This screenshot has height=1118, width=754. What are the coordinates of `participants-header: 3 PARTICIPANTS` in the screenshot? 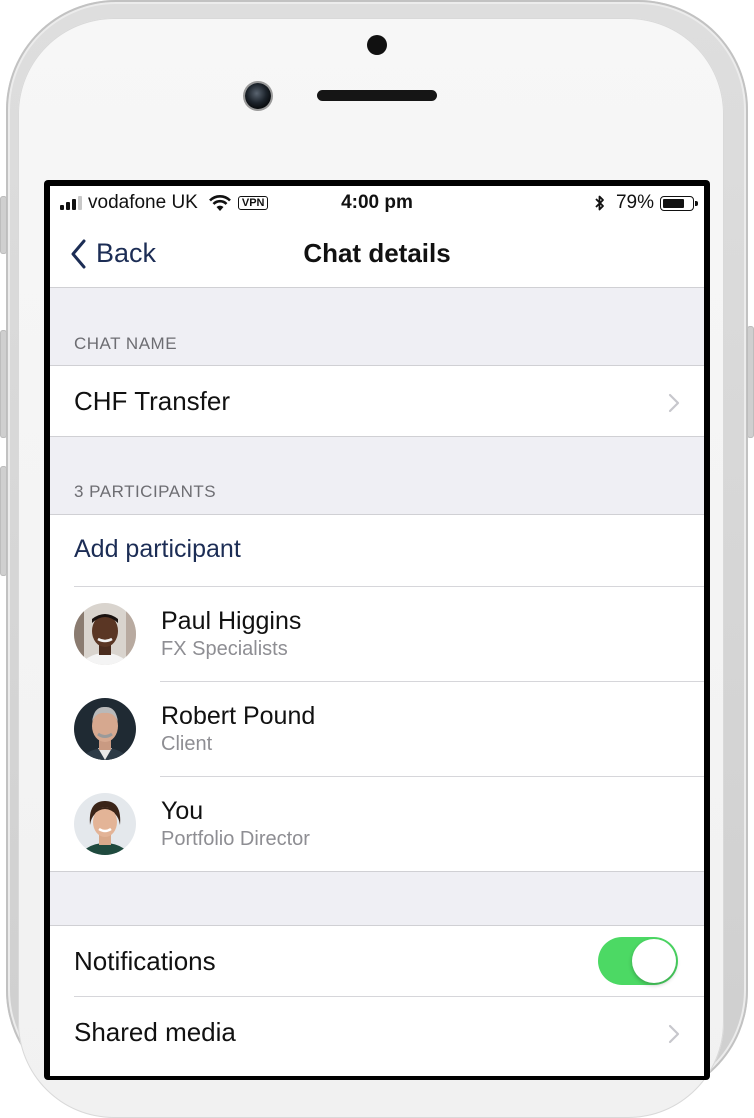 It's located at (377, 475).